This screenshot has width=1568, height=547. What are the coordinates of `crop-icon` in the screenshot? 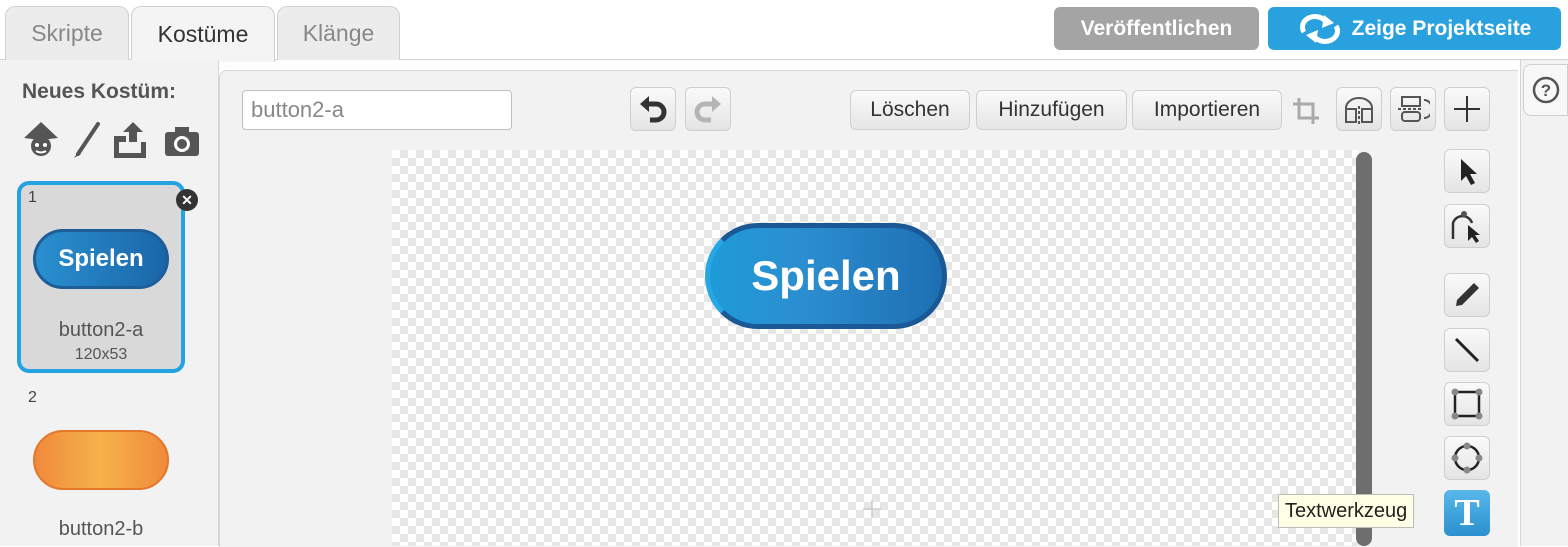 It's located at (1306, 111).